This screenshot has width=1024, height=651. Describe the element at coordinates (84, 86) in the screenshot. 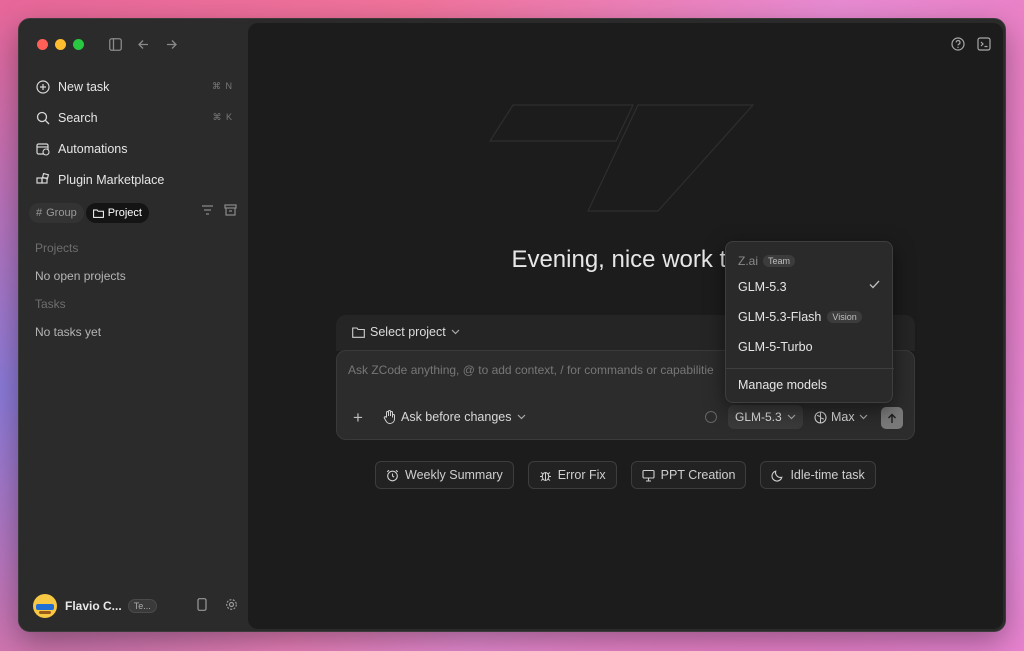

I see `nav-label: New task` at that location.